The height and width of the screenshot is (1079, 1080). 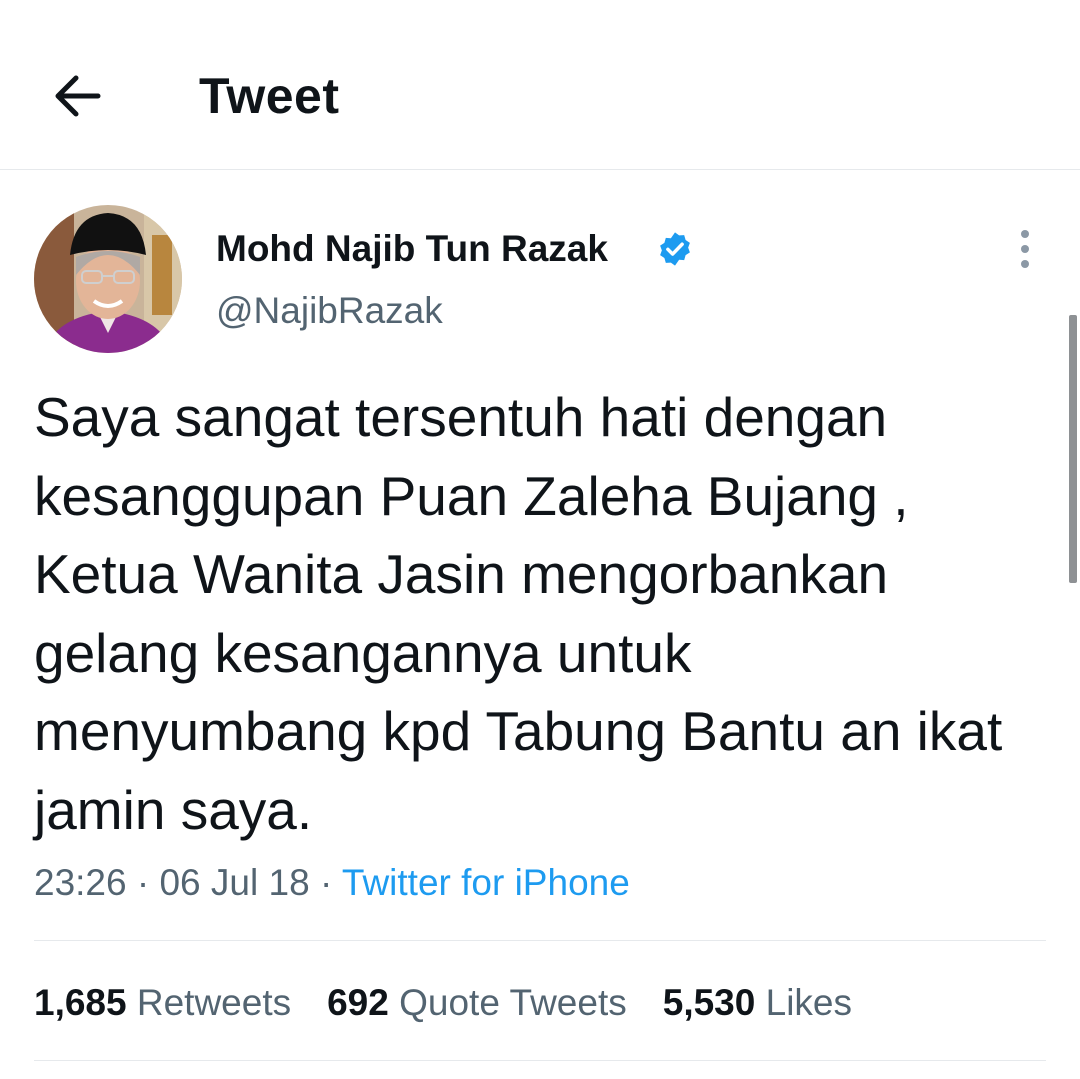 I want to click on retweets-count: 1,685, so click(x=80, y=1002).